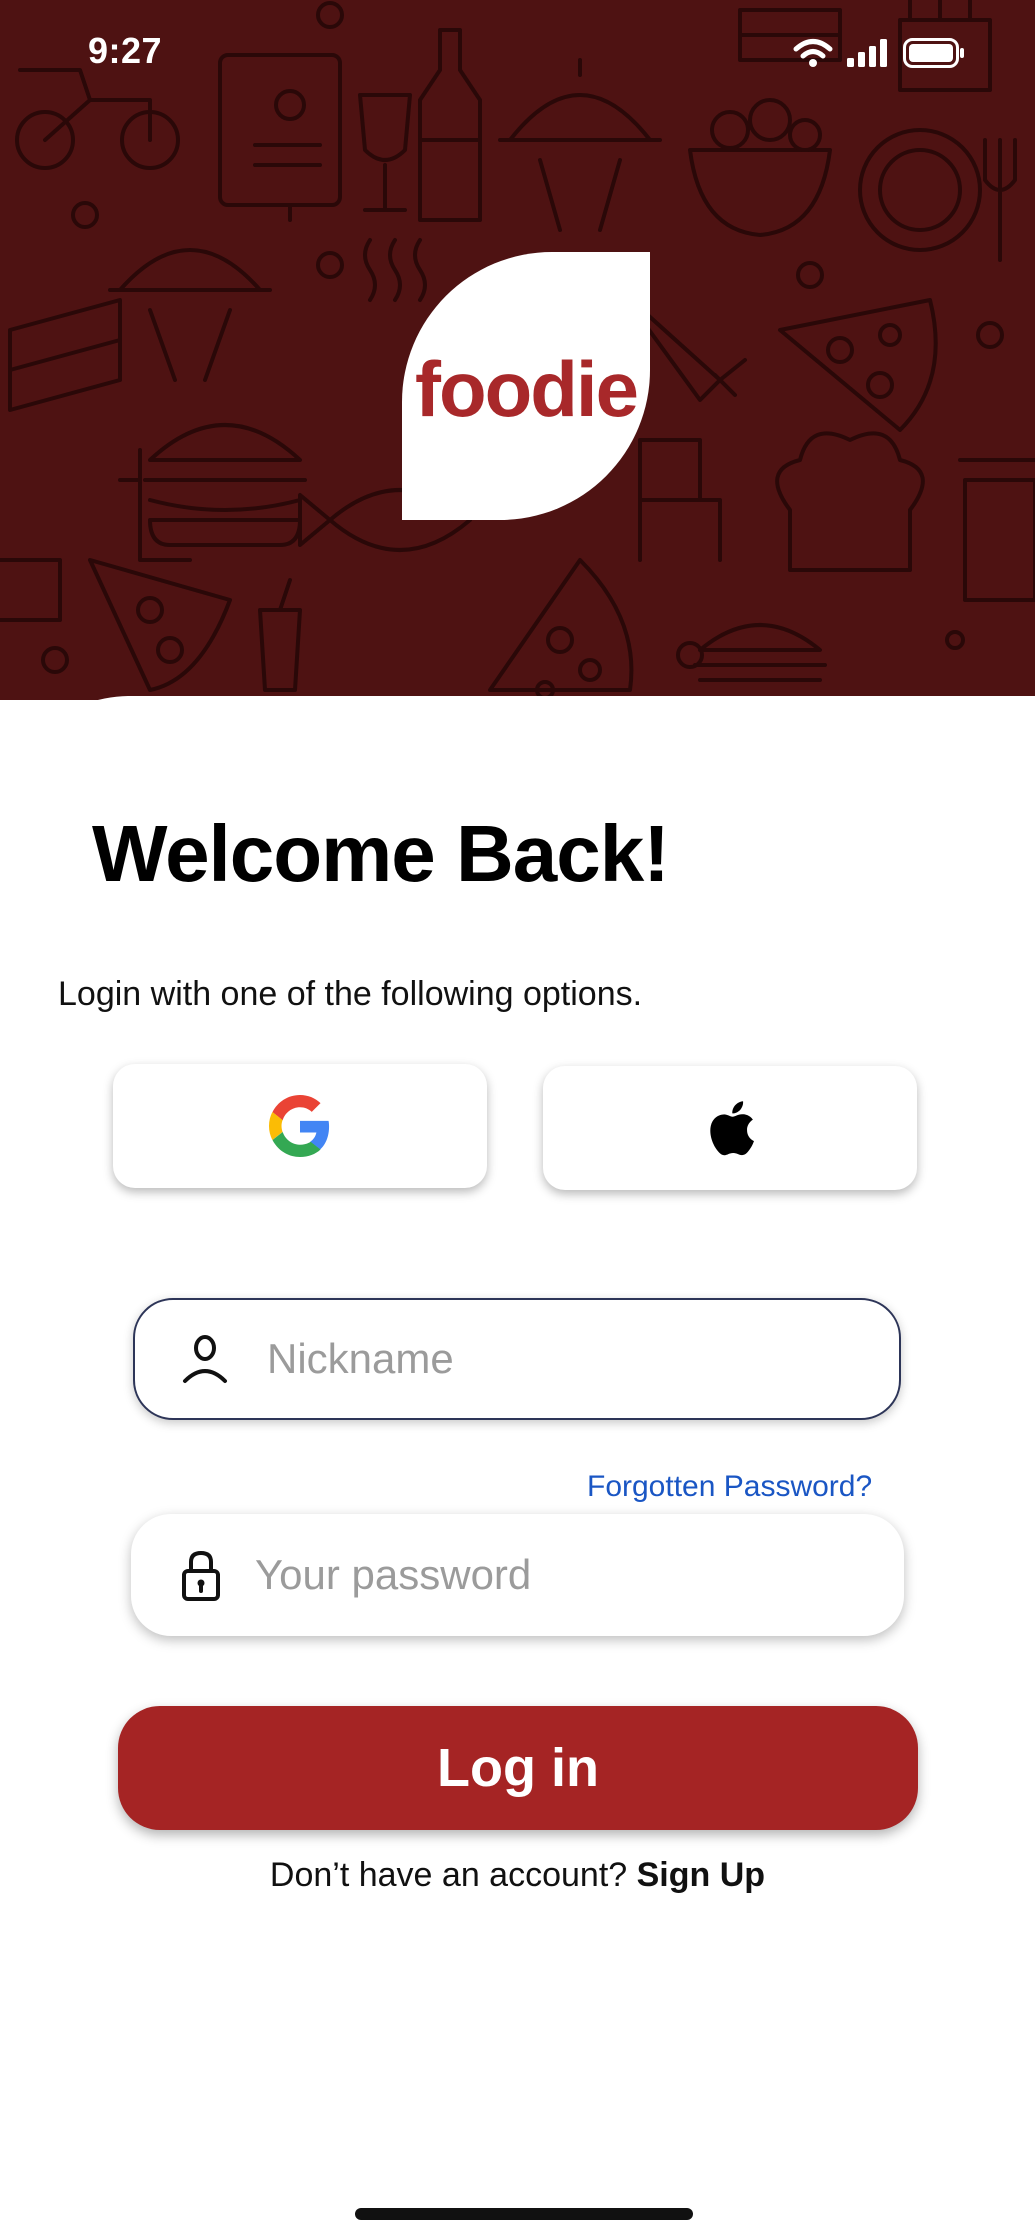  What do you see at coordinates (518, 1768) in the screenshot?
I see `login-button: Log in` at bounding box center [518, 1768].